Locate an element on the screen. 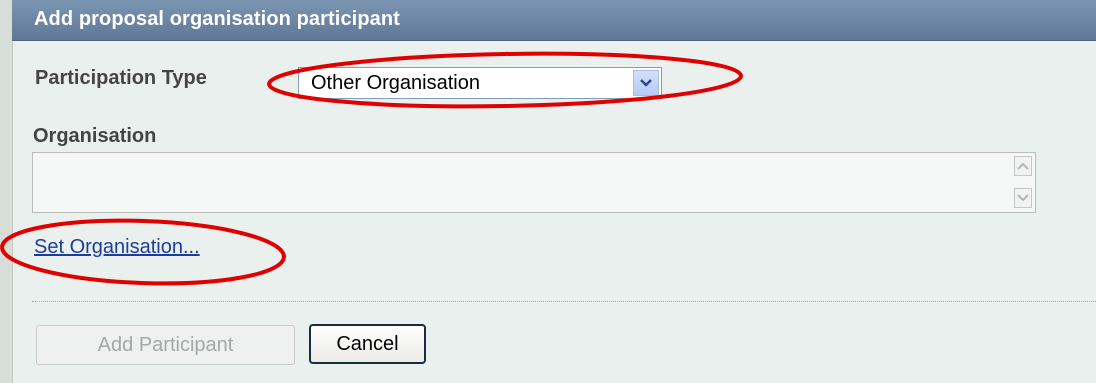  participation-type-value: Other Organisation is located at coordinates (395, 83).